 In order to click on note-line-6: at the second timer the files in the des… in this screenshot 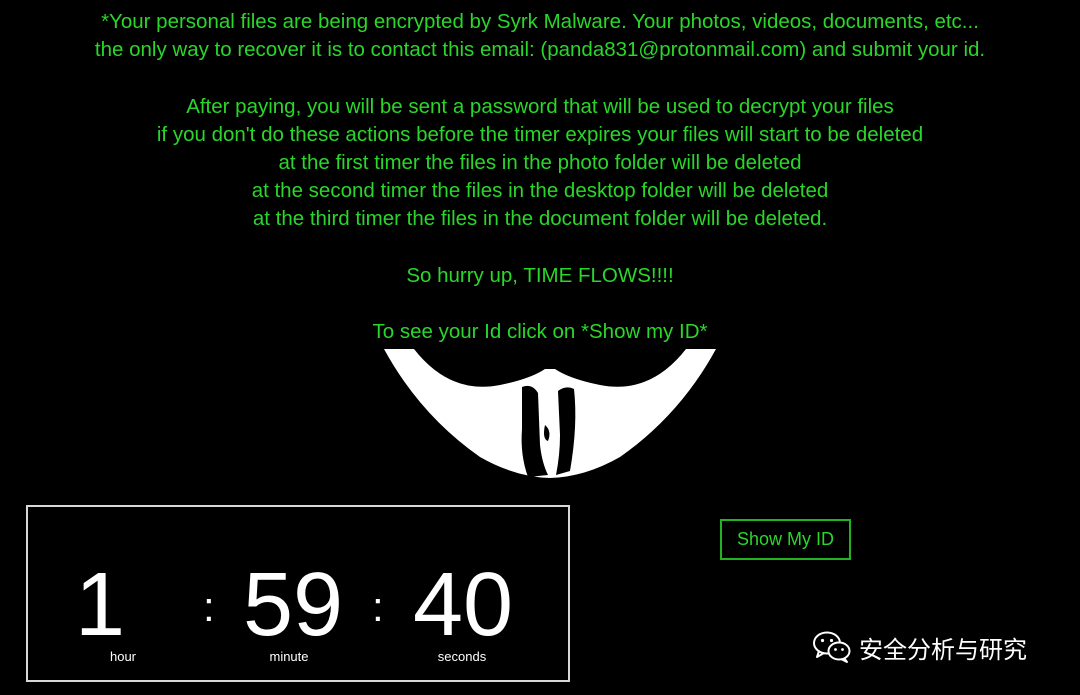, I will do `click(540, 191)`.